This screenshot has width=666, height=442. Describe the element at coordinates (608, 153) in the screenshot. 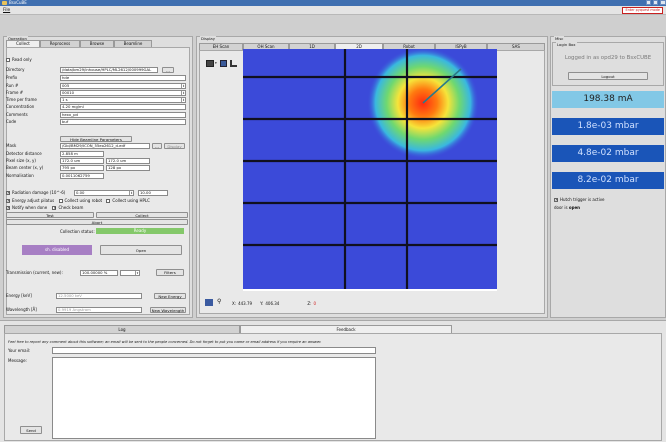

I see `vacuum-gauge-2: 4.8e-02 mbar` at that location.